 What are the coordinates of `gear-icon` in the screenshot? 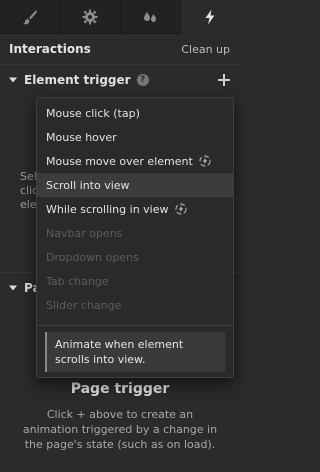 It's located at (90, 17).